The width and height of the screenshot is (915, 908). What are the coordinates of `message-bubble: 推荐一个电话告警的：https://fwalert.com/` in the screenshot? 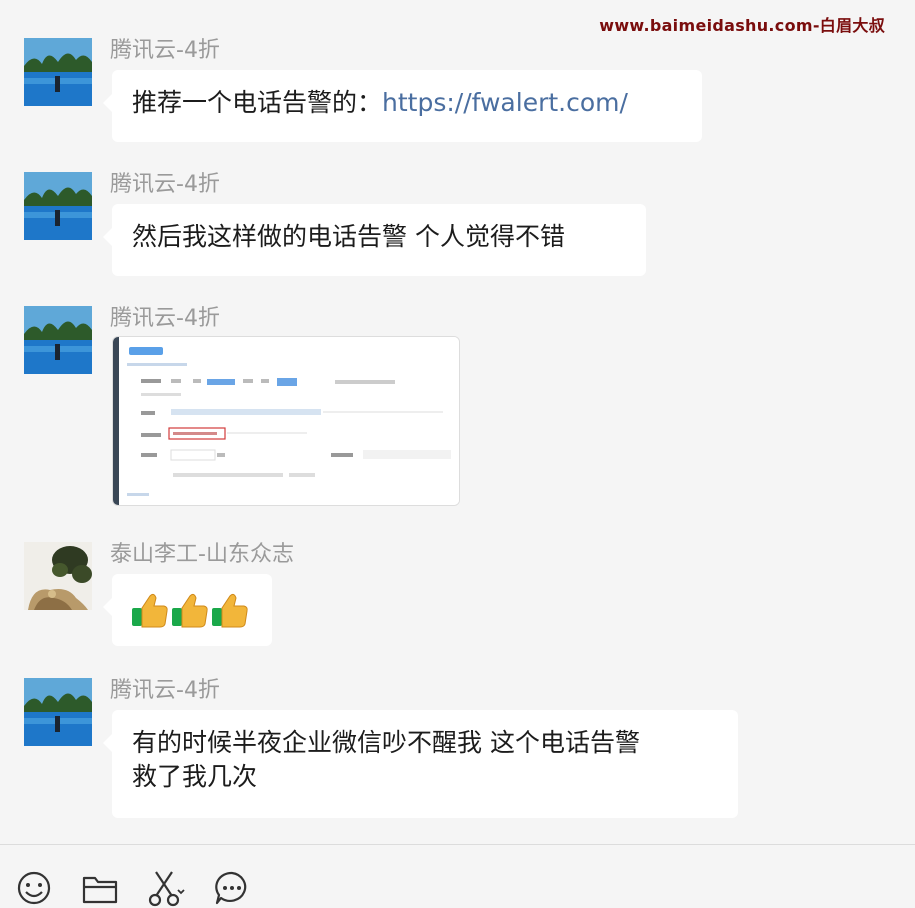 It's located at (402, 106).